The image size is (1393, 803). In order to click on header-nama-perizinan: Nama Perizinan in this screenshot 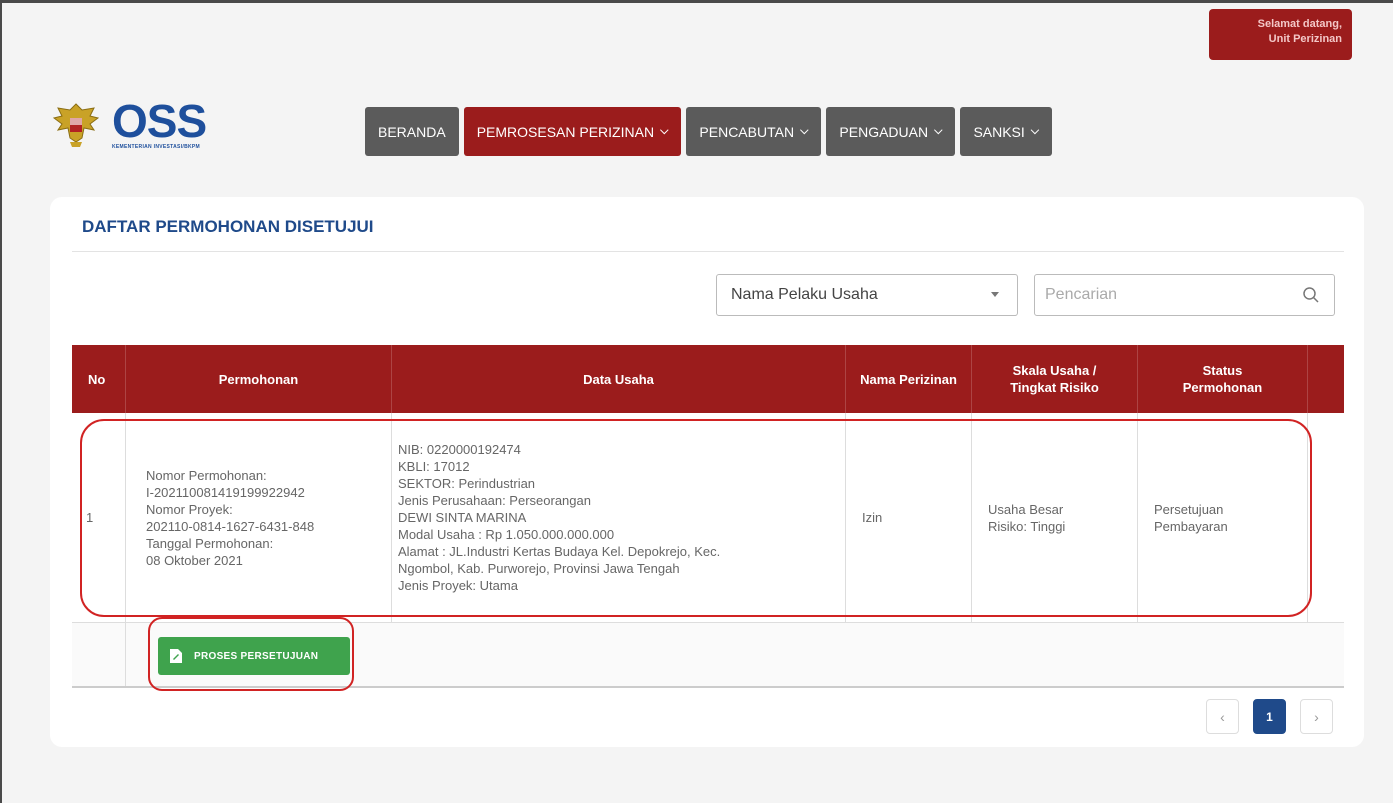, I will do `click(909, 379)`.